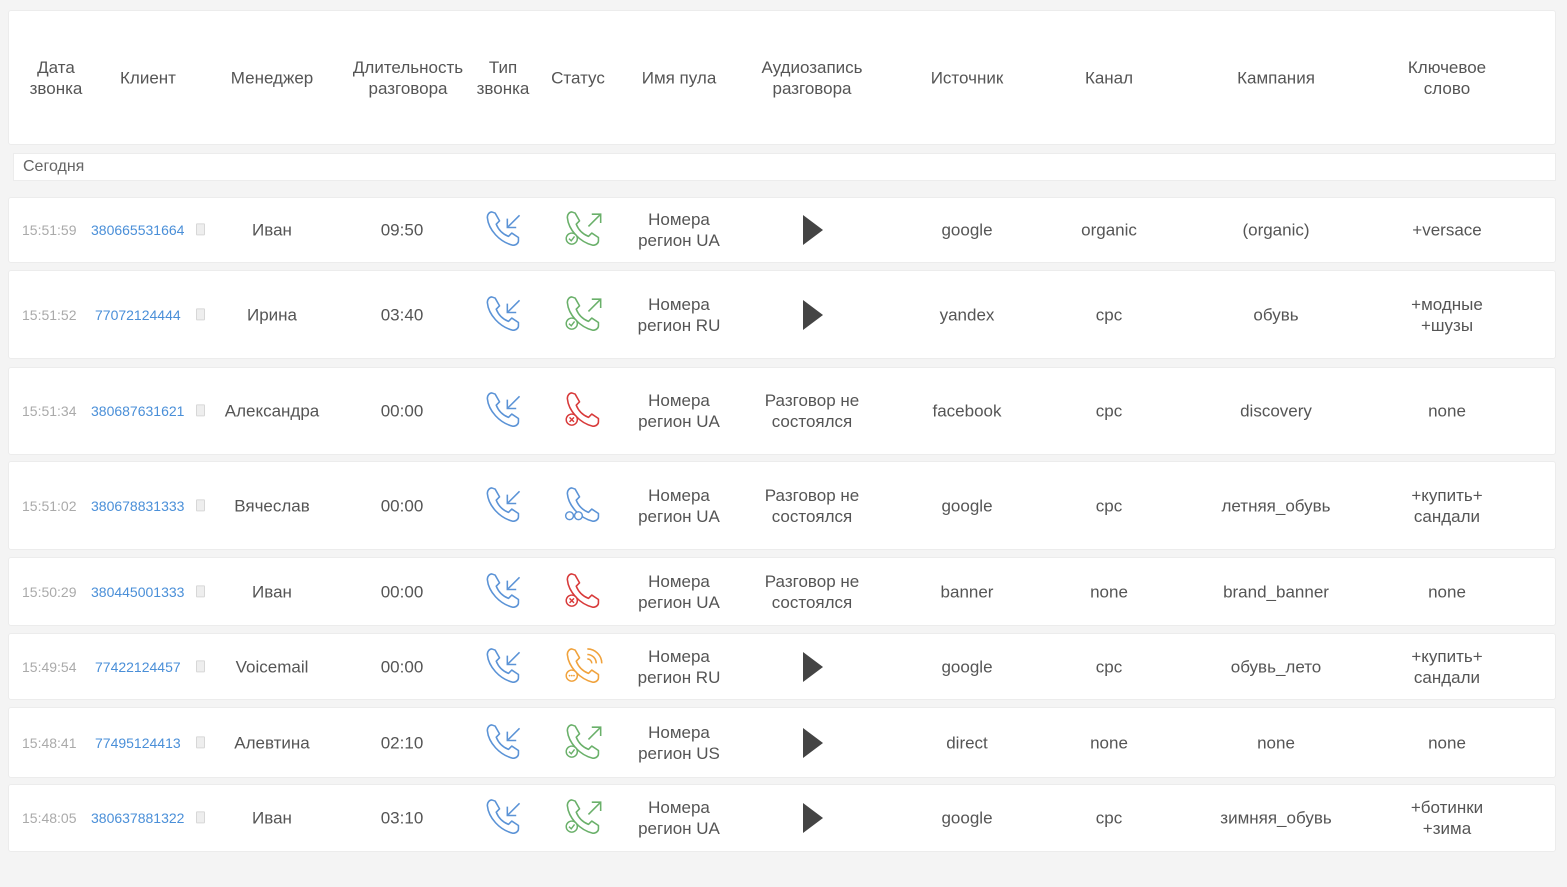 This screenshot has height=887, width=1567. What do you see at coordinates (138, 667) in the screenshot?
I see `client-phone-link: 77422124457` at bounding box center [138, 667].